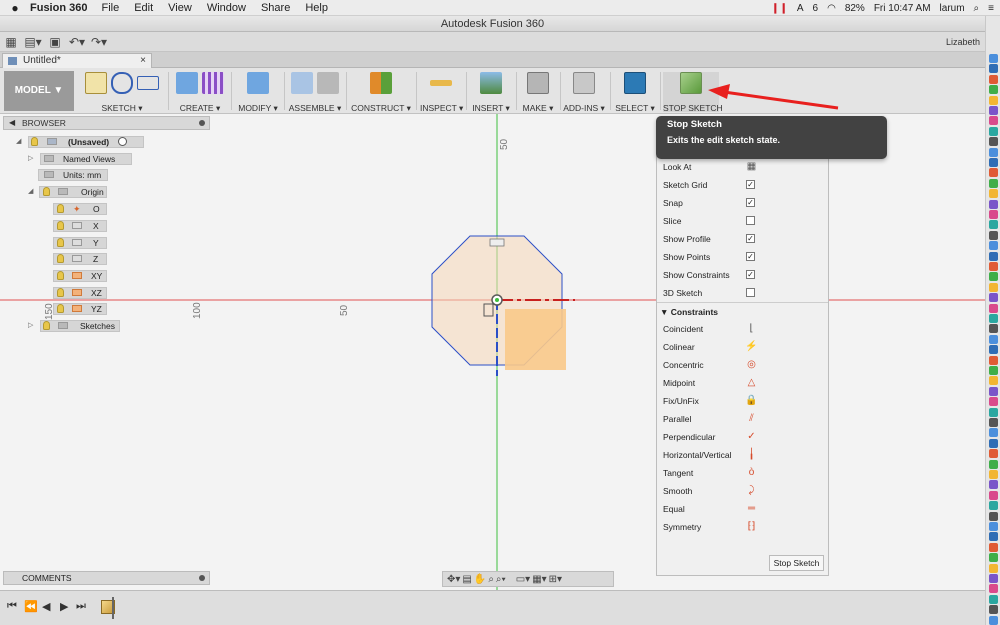 The image size is (1000, 625). What do you see at coordinates (742, 239) in the screenshot?
I see `option-show-profile: Show Profile ✓` at bounding box center [742, 239].